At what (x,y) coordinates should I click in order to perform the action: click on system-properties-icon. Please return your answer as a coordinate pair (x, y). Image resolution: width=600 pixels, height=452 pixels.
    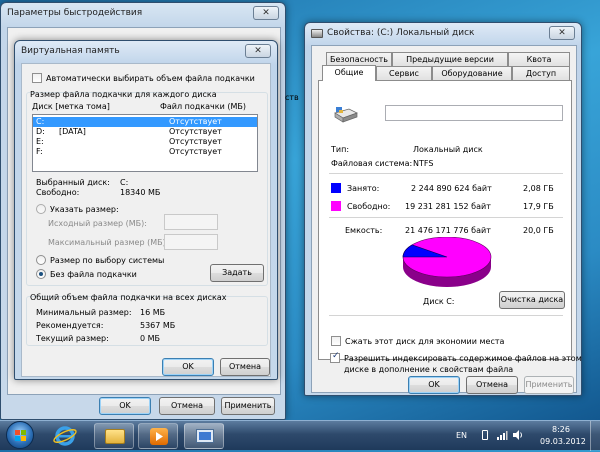
    Looking at the image, I should click on (205, 436).